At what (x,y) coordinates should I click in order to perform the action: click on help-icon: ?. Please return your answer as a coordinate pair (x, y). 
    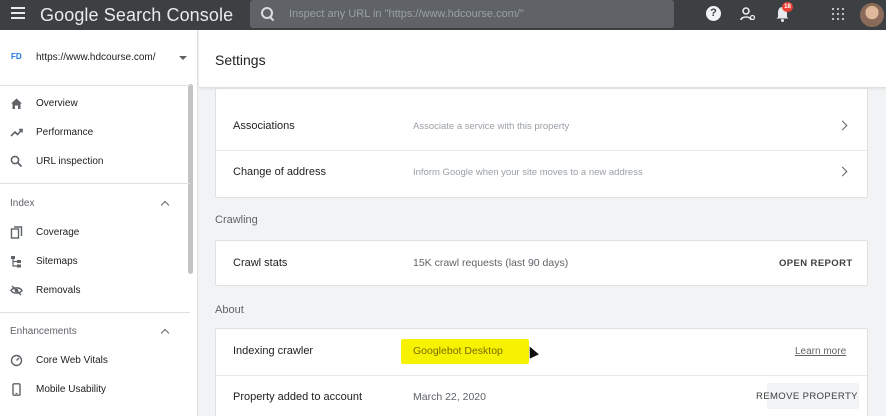
    Looking at the image, I should click on (713, 13).